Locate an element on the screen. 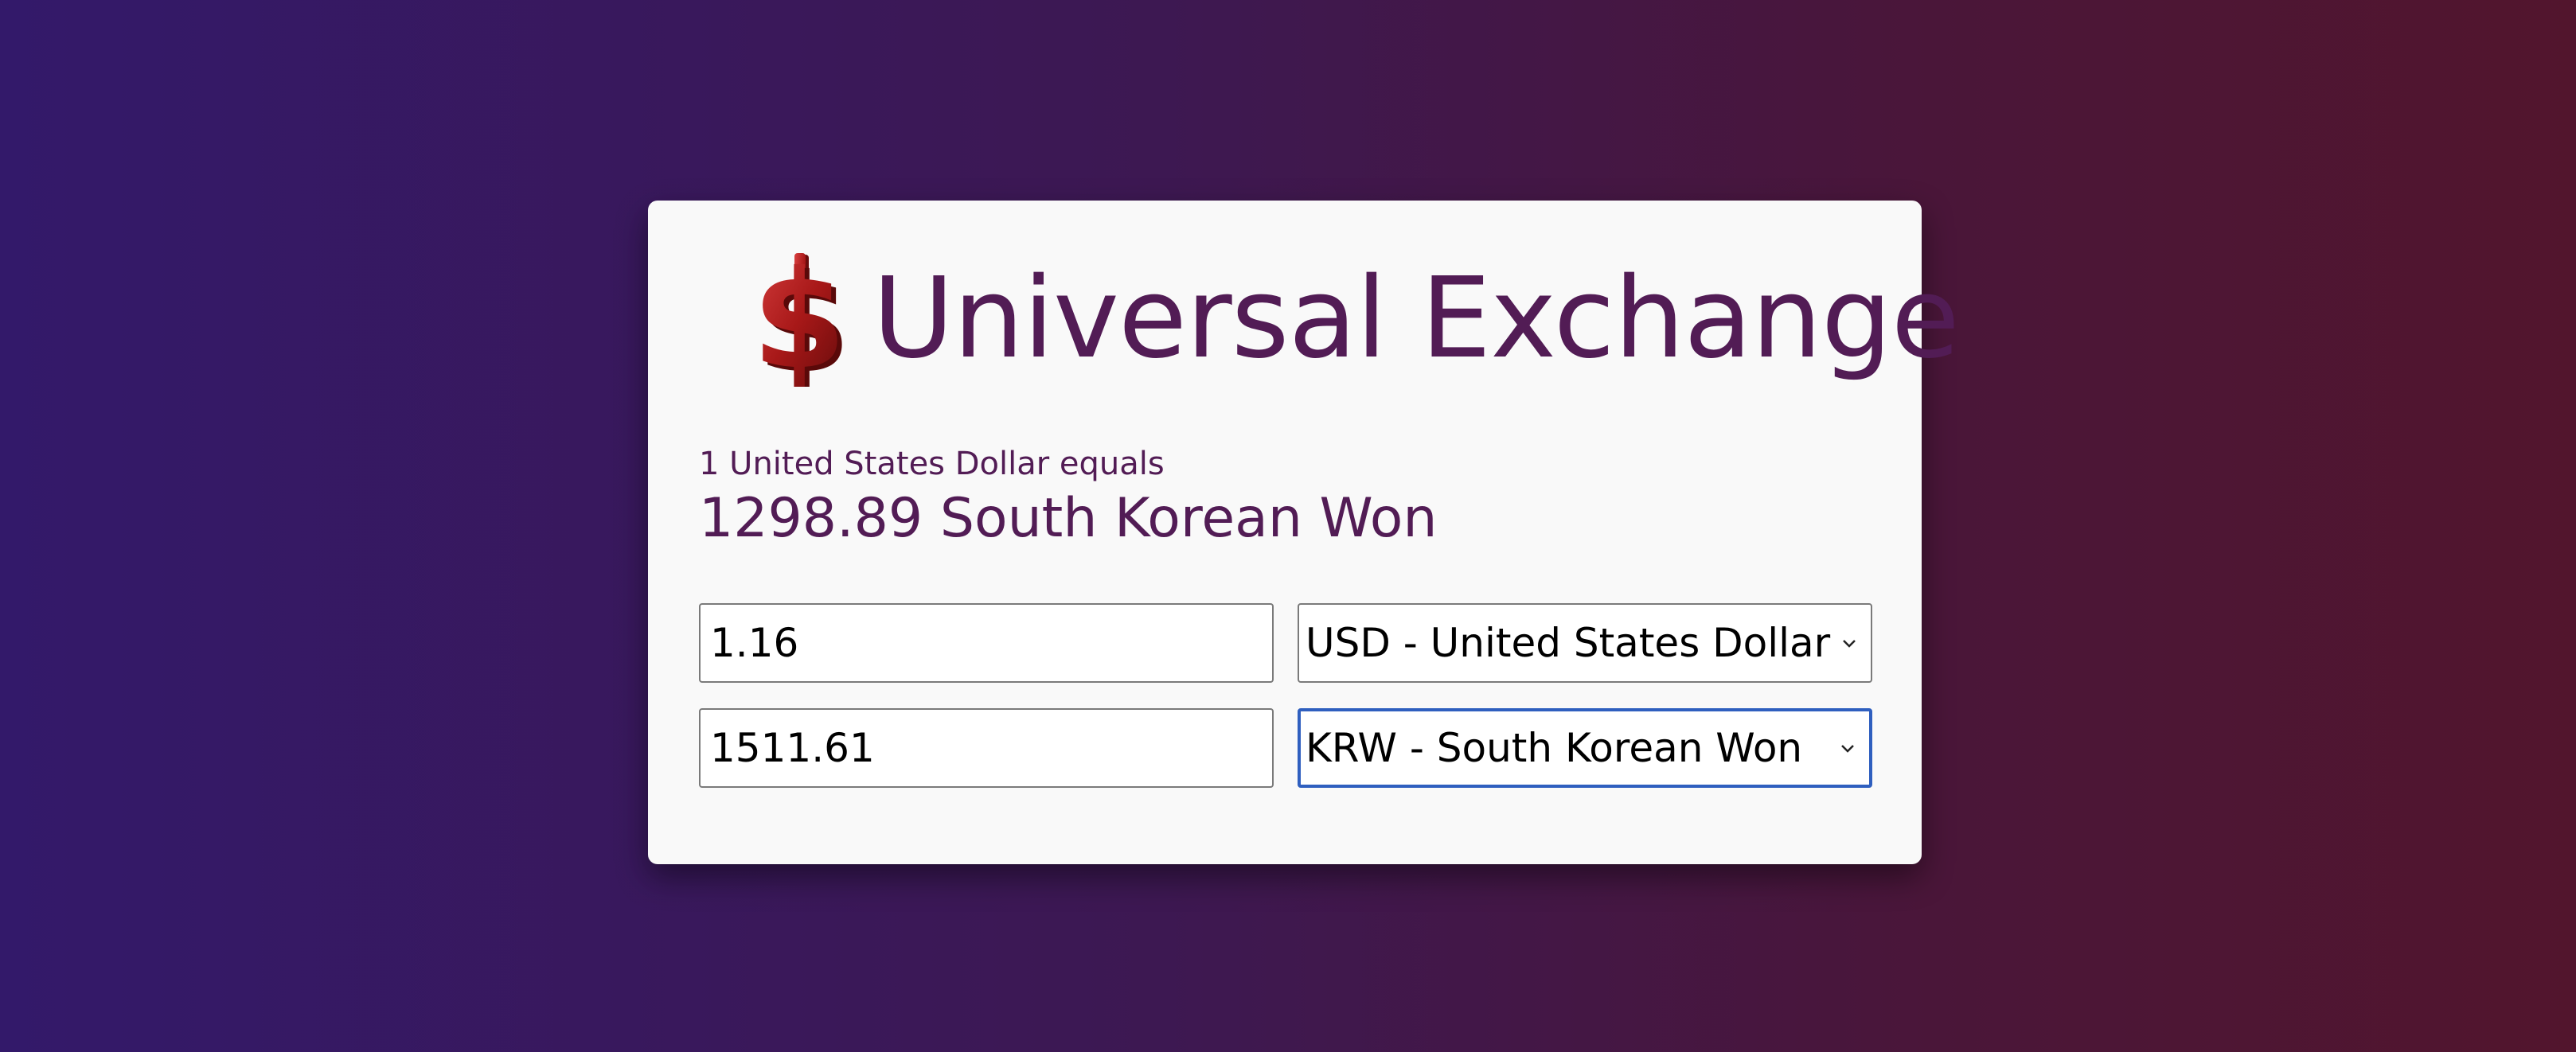  rate-result: 1298.89 South Korean Won is located at coordinates (1068, 518).